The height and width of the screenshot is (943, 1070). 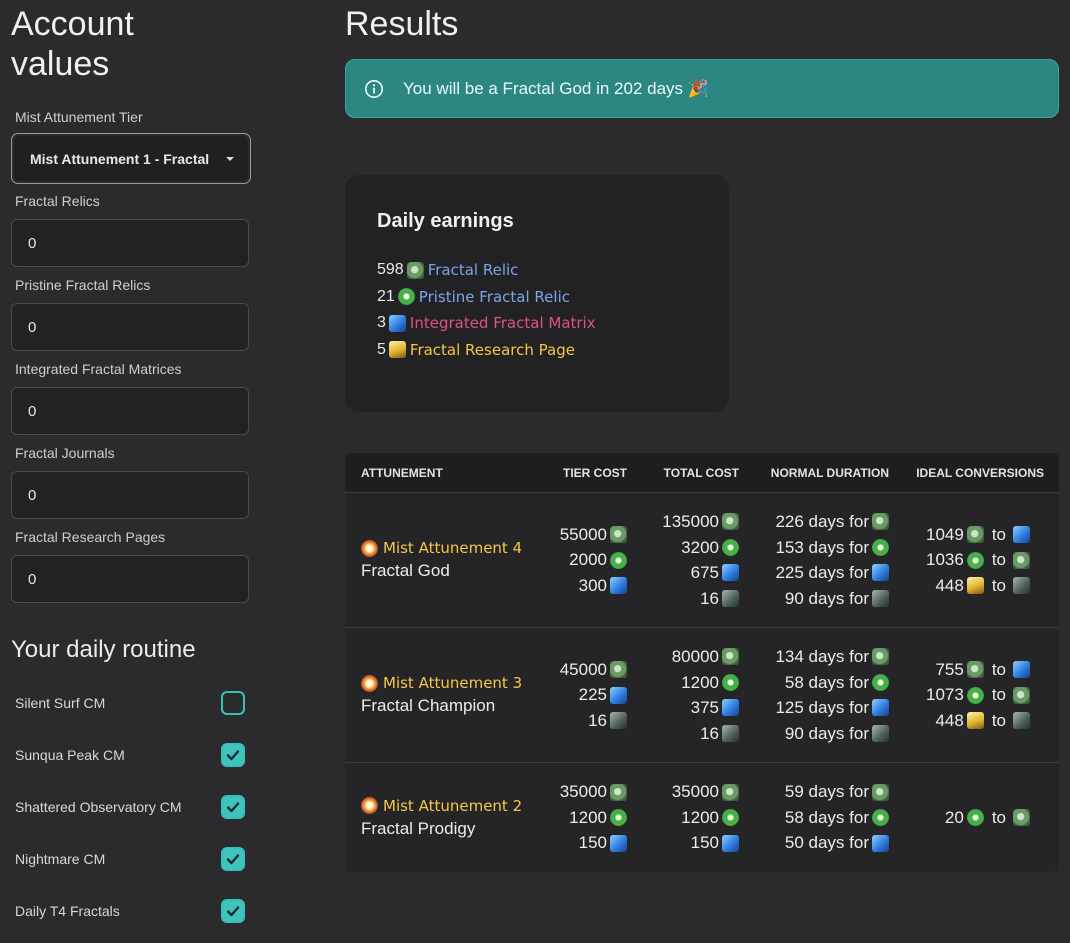 What do you see at coordinates (131, 911) in the screenshot?
I see `routine-item: Daily T4 Fractals` at bounding box center [131, 911].